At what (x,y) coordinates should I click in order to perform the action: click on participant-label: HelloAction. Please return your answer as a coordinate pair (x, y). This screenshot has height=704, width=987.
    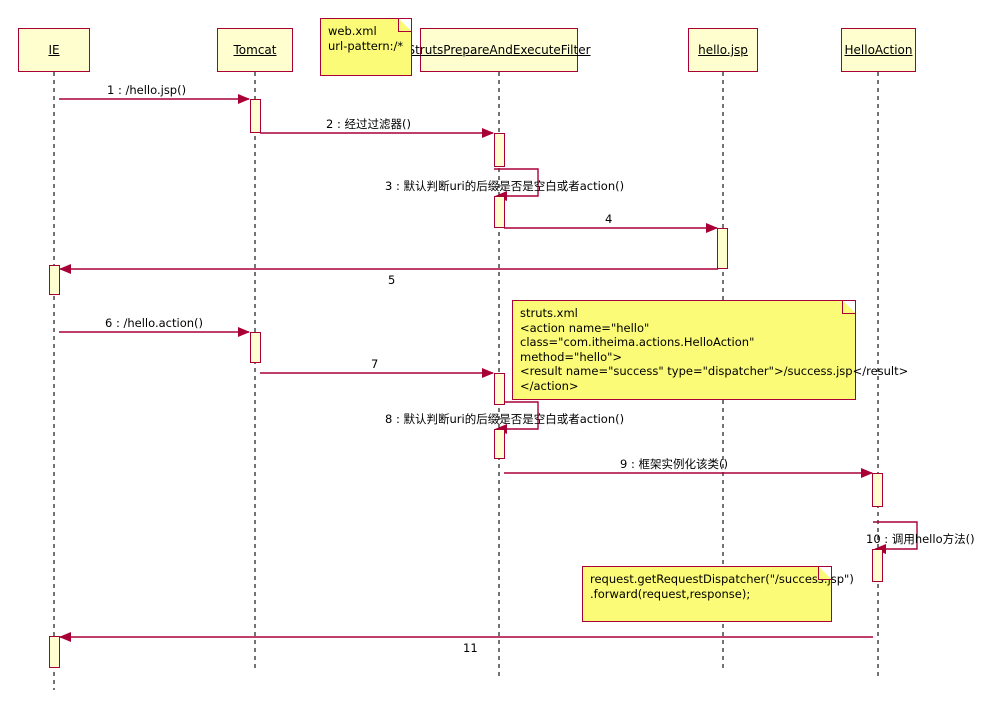
    Looking at the image, I should click on (878, 50).